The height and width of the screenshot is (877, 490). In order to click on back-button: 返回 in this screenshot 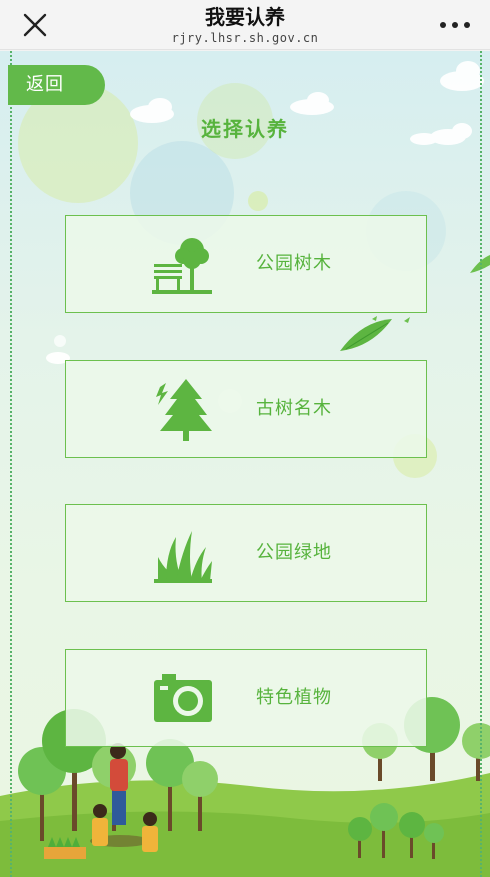, I will do `click(56, 85)`.